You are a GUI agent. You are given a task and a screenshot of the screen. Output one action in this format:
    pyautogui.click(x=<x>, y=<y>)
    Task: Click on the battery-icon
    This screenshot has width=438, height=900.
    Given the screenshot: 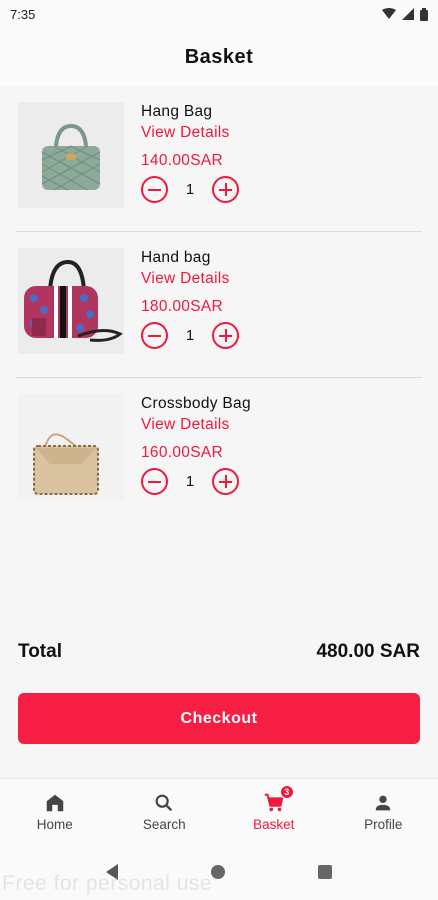 What is the action you would take?
    pyautogui.click(x=424, y=14)
    